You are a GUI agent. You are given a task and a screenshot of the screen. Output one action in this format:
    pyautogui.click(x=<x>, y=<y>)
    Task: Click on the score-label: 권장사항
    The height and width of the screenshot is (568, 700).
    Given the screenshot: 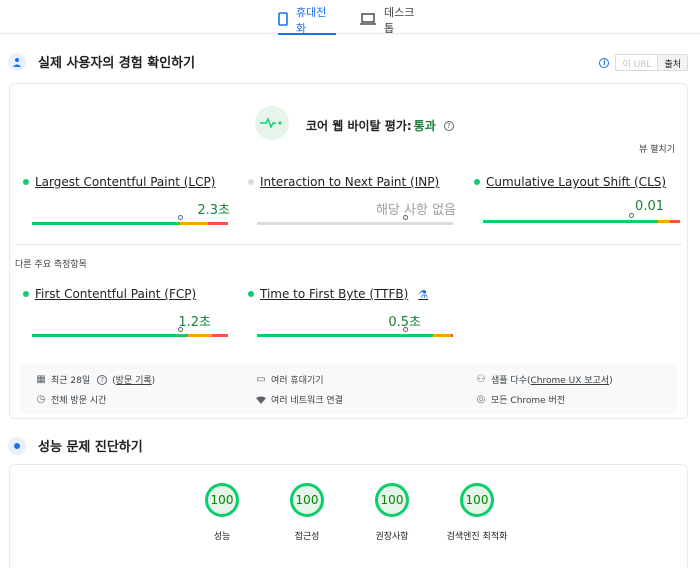 What is the action you would take?
    pyautogui.click(x=392, y=537)
    